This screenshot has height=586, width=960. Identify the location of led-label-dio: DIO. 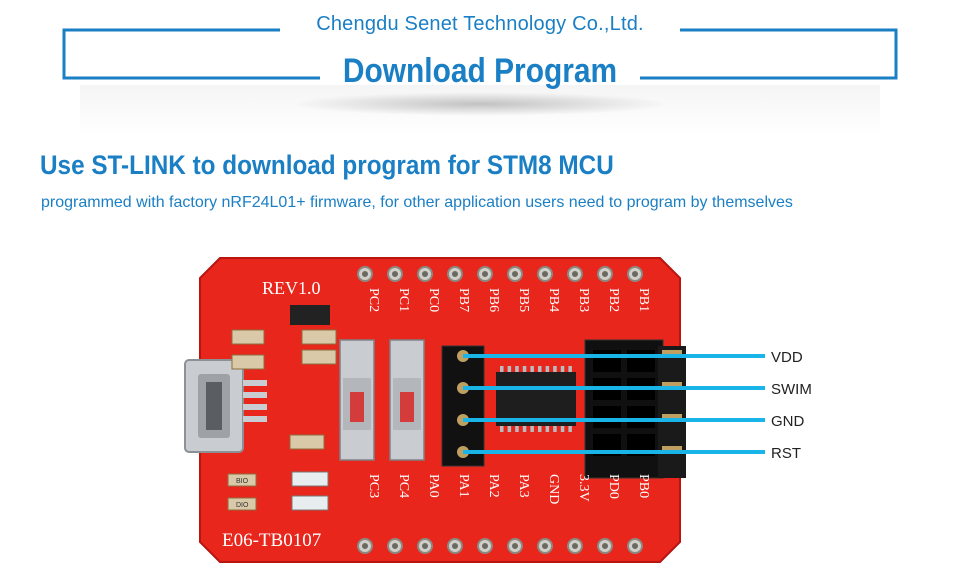
(242, 505).